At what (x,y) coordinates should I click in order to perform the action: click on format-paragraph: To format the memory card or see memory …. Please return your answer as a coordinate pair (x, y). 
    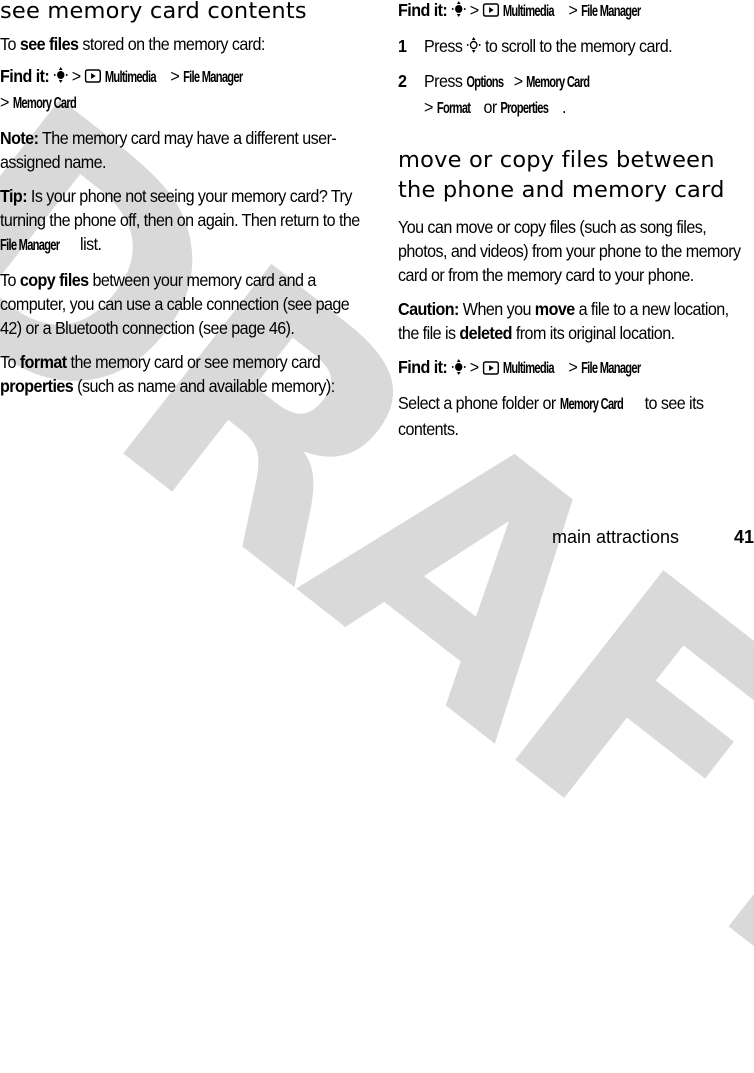
    Looking at the image, I should click on (167, 374).